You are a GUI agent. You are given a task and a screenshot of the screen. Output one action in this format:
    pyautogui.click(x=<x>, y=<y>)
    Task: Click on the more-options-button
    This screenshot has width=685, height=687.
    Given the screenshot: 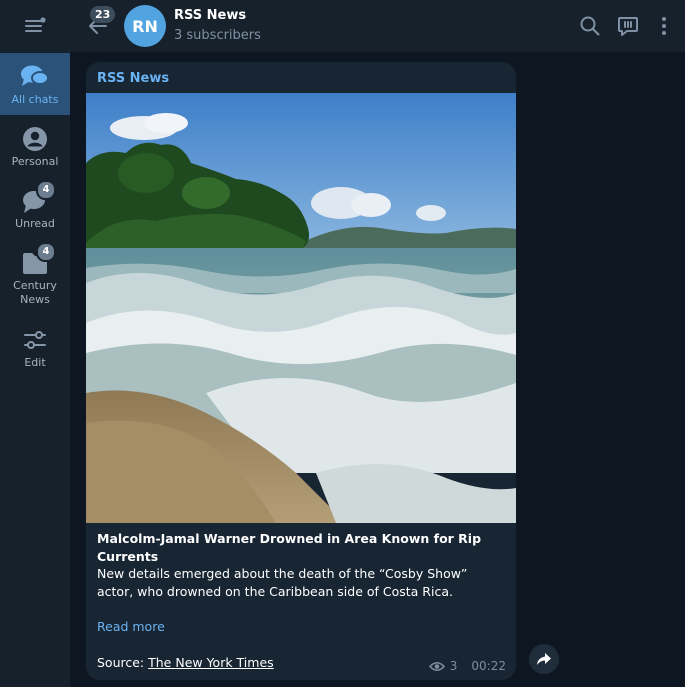 What is the action you would take?
    pyautogui.click(x=664, y=26)
    